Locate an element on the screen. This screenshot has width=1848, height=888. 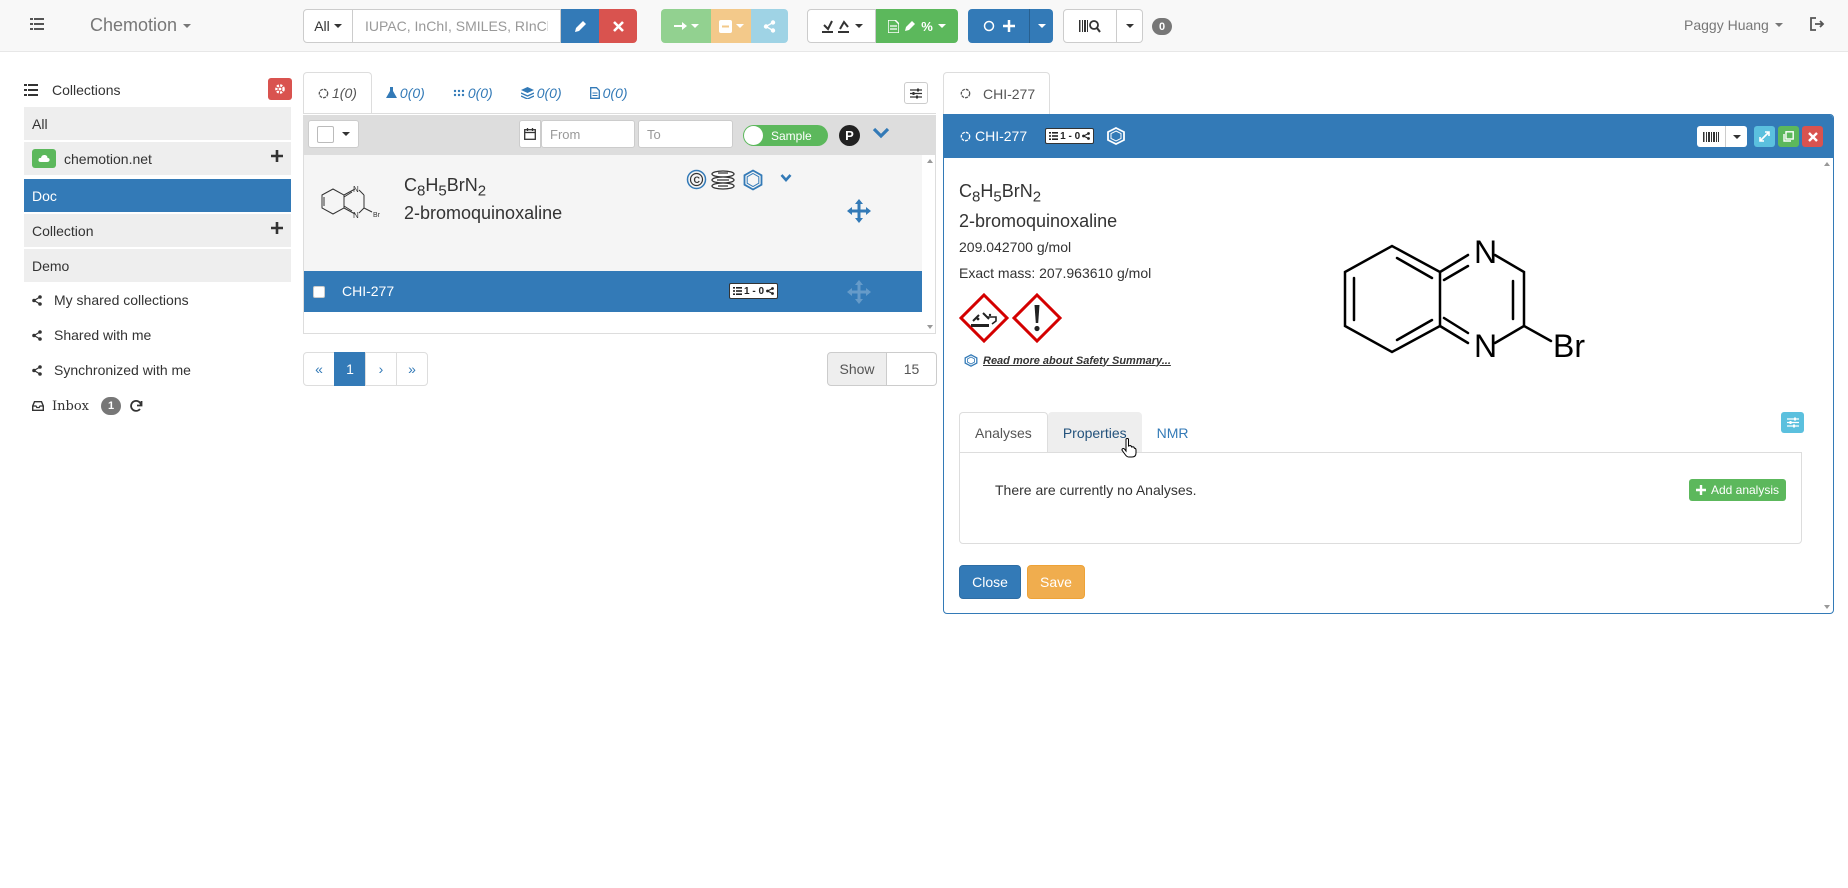
detail-title-text: CHI-277 is located at coordinates (1001, 136).